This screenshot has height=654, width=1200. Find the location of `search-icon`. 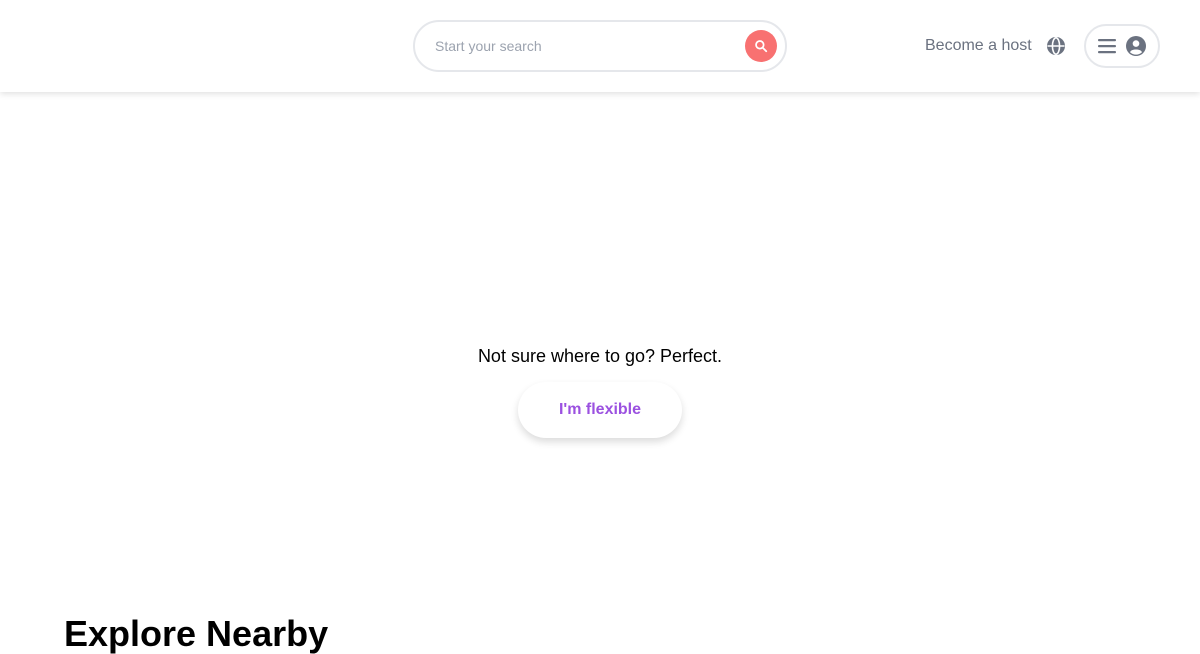

search-icon is located at coordinates (761, 46).